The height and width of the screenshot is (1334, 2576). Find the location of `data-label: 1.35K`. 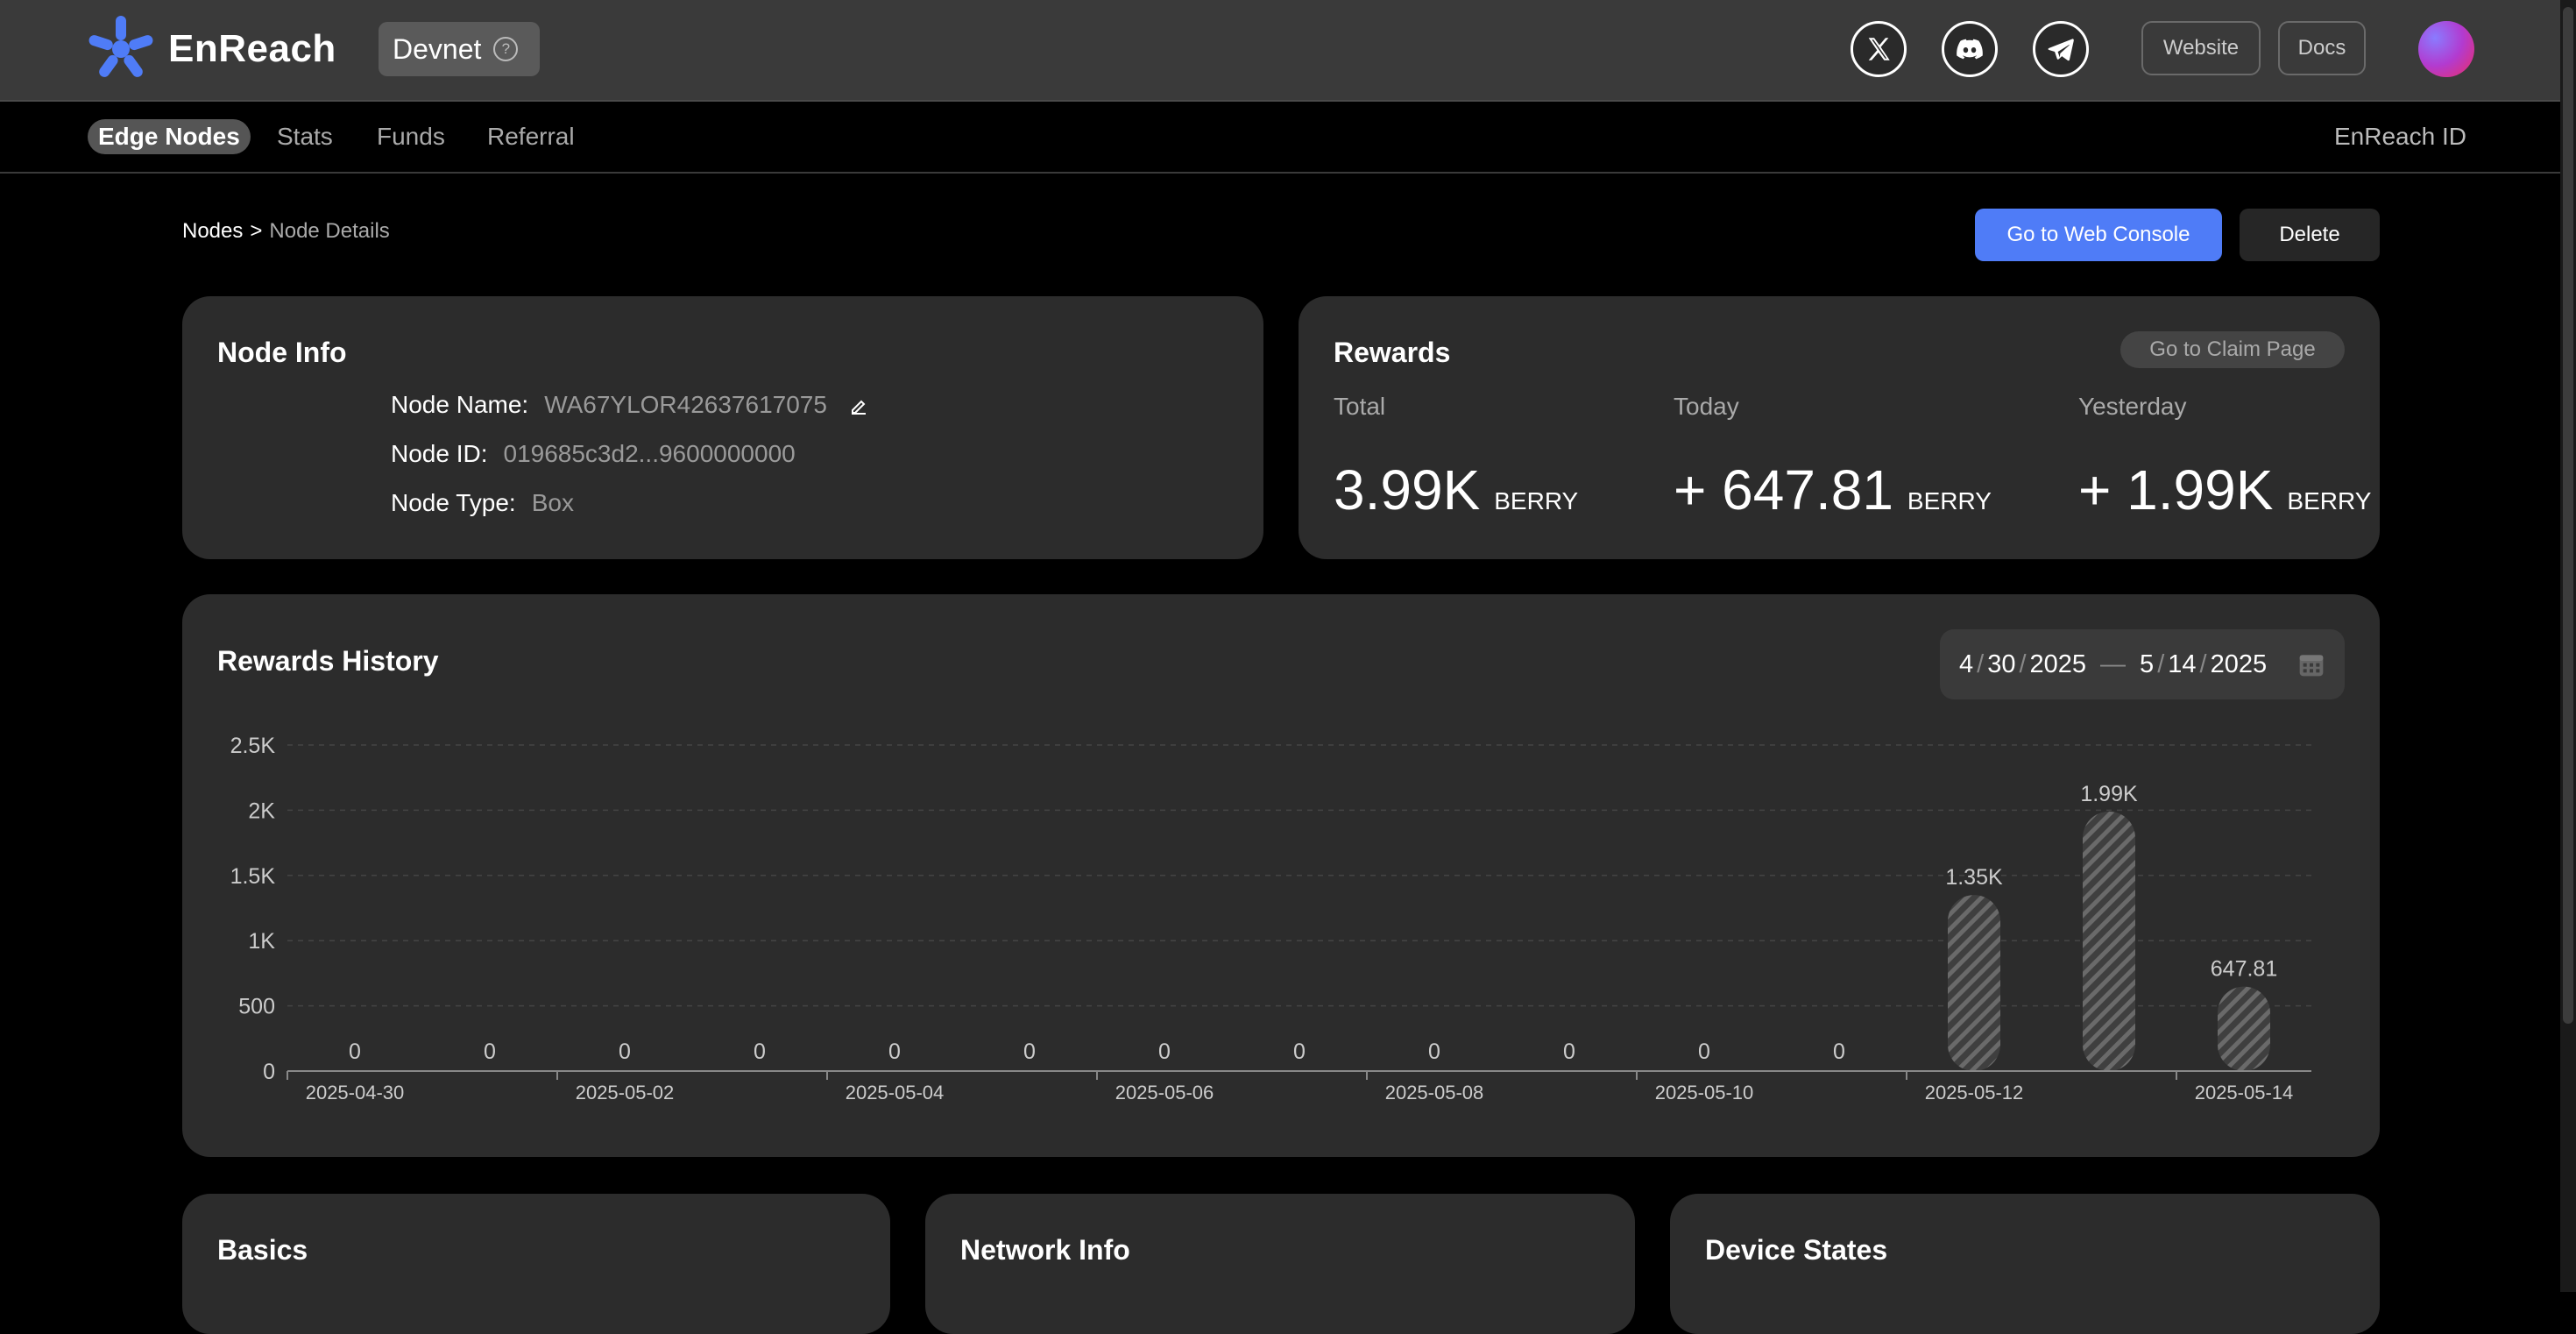

data-label: 1.35K is located at coordinates (1974, 877).